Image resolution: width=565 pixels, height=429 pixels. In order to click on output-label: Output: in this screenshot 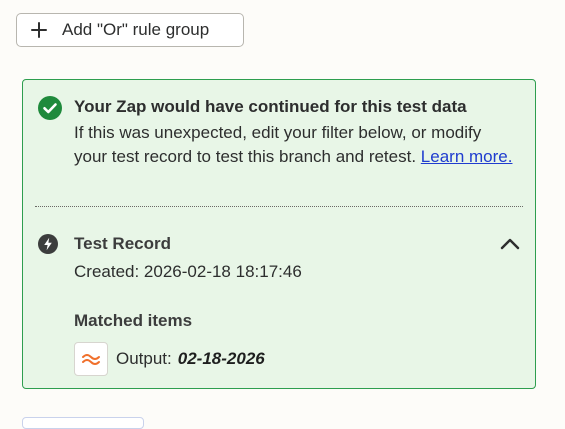, I will do `click(144, 358)`.